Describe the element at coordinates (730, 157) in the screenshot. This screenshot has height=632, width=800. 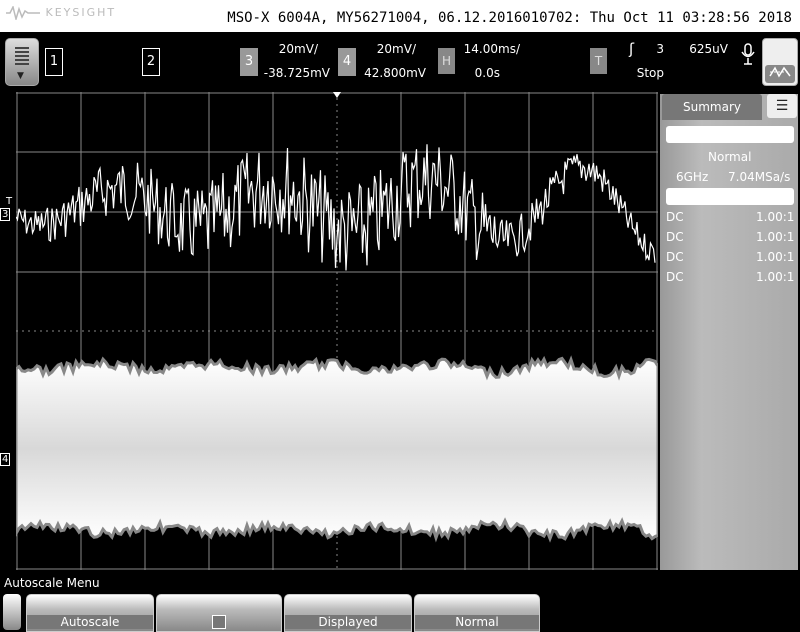
I see `acquisition-mode: Normal` at that location.